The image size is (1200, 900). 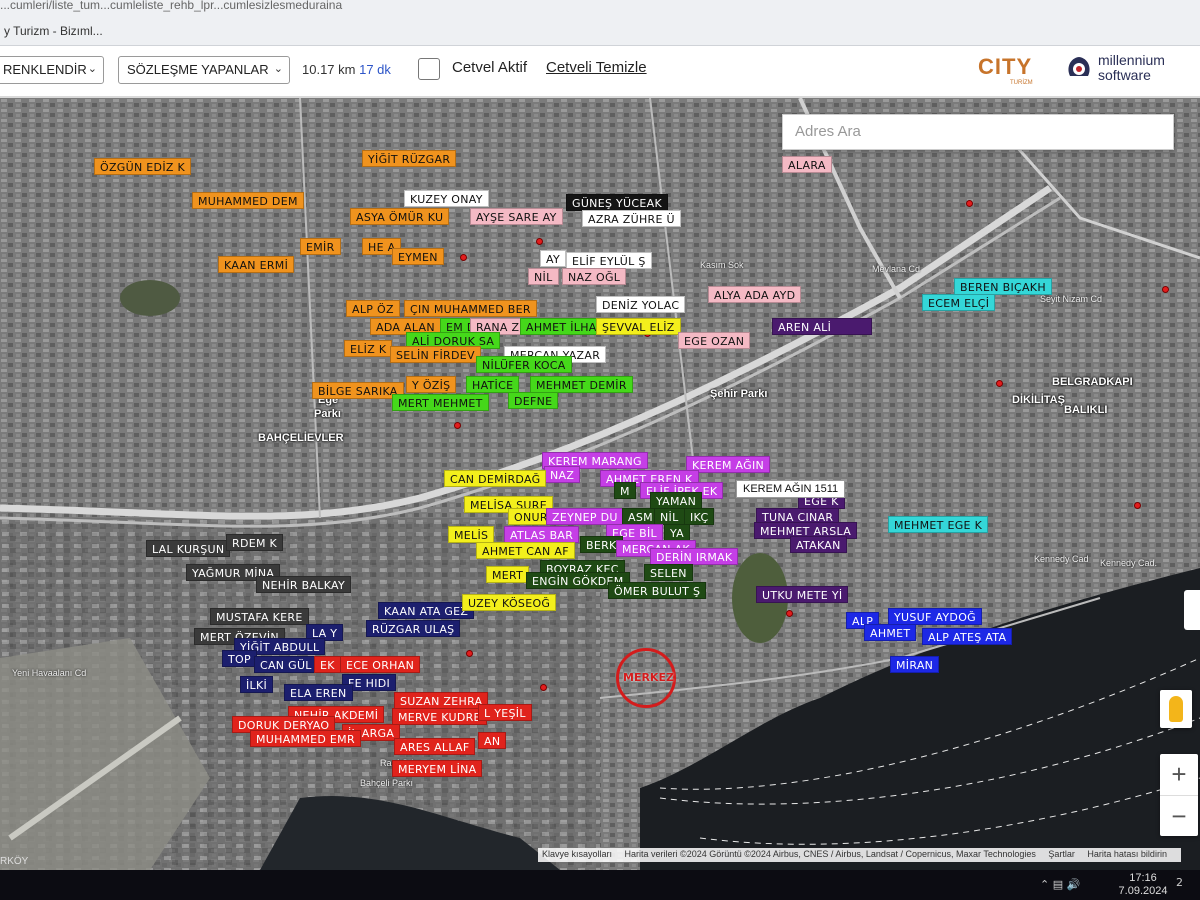 I want to click on customer-label: NİLÜFER KOCA, so click(x=524, y=364).